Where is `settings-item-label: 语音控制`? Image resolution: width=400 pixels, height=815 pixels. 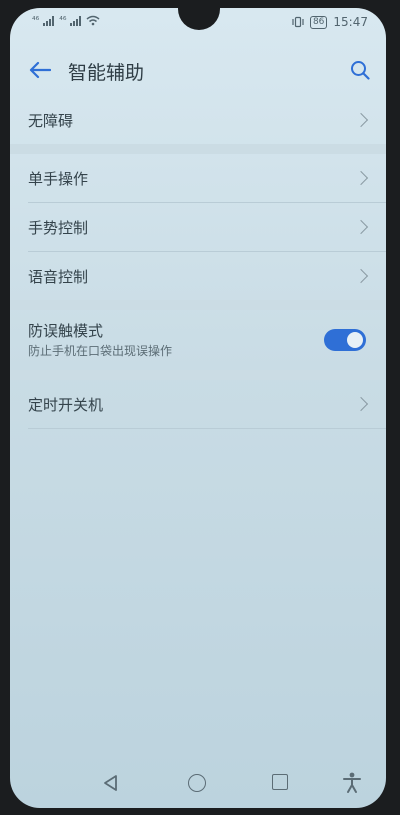
settings-item-label: 语音控制 is located at coordinates (58, 276).